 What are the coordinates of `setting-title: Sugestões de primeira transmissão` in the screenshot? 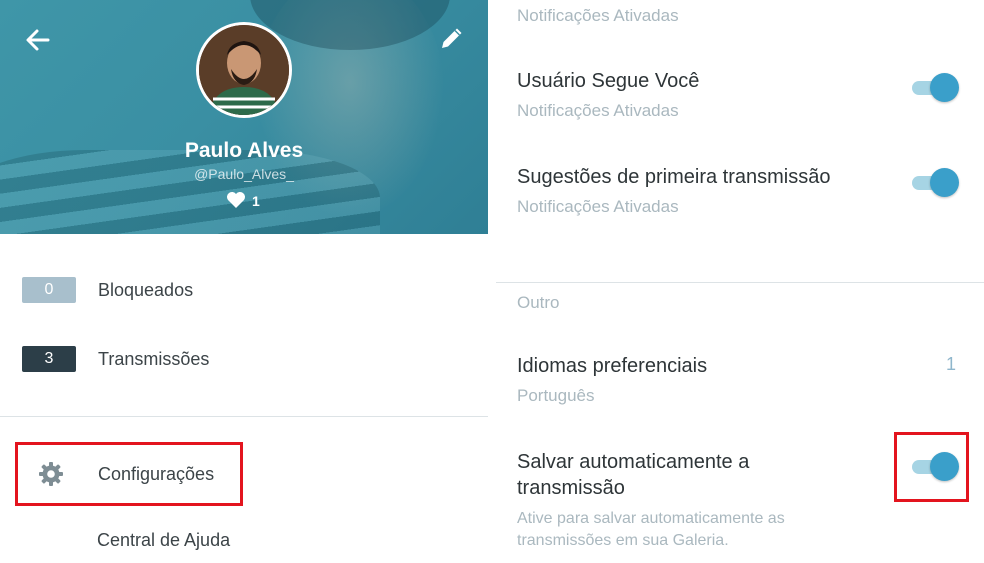 It's located at (674, 177).